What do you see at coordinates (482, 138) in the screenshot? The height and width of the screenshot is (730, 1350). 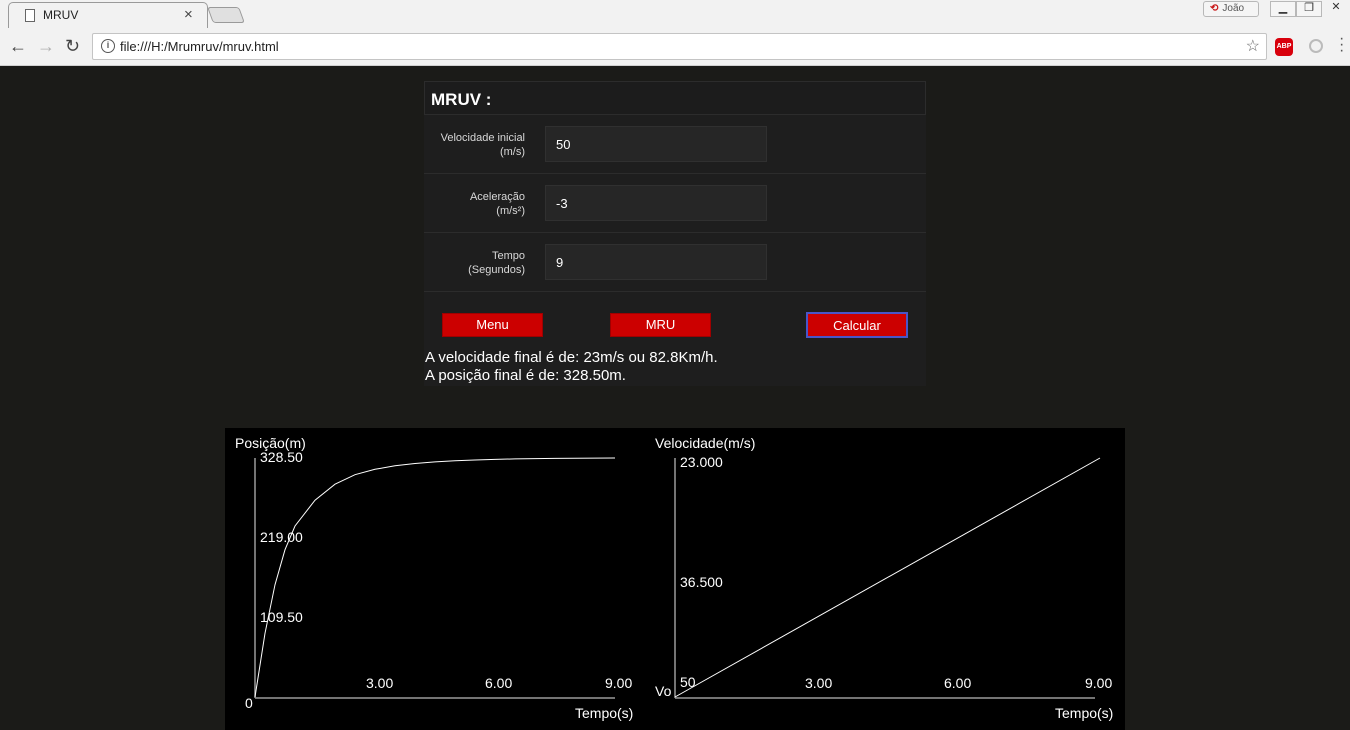 I see `label-line: Velocidade inicial` at bounding box center [482, 138].